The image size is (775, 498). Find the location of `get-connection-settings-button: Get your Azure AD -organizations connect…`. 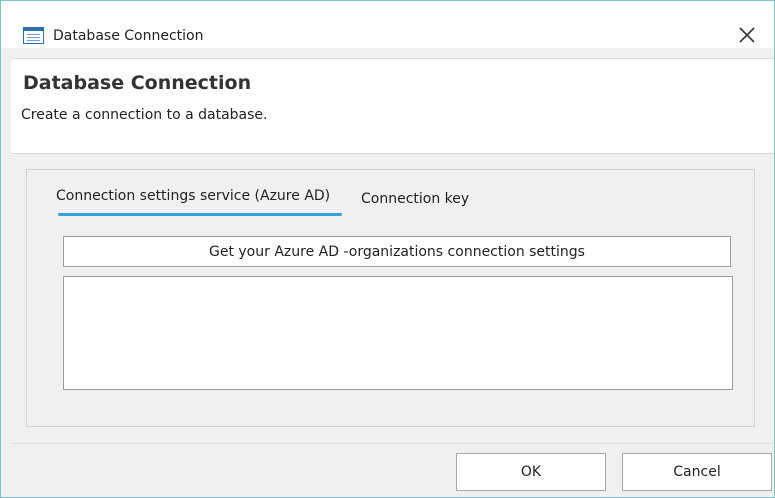

get-connection-settings-button: Get your Azure AD -organizations connect… is located at coordinates (397, 251).